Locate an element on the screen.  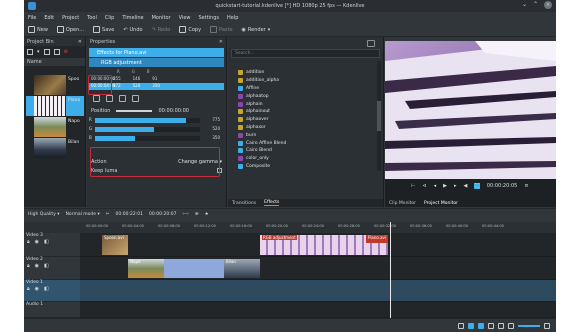
bin-clip: Spoo is located at coordinates (55, 85).